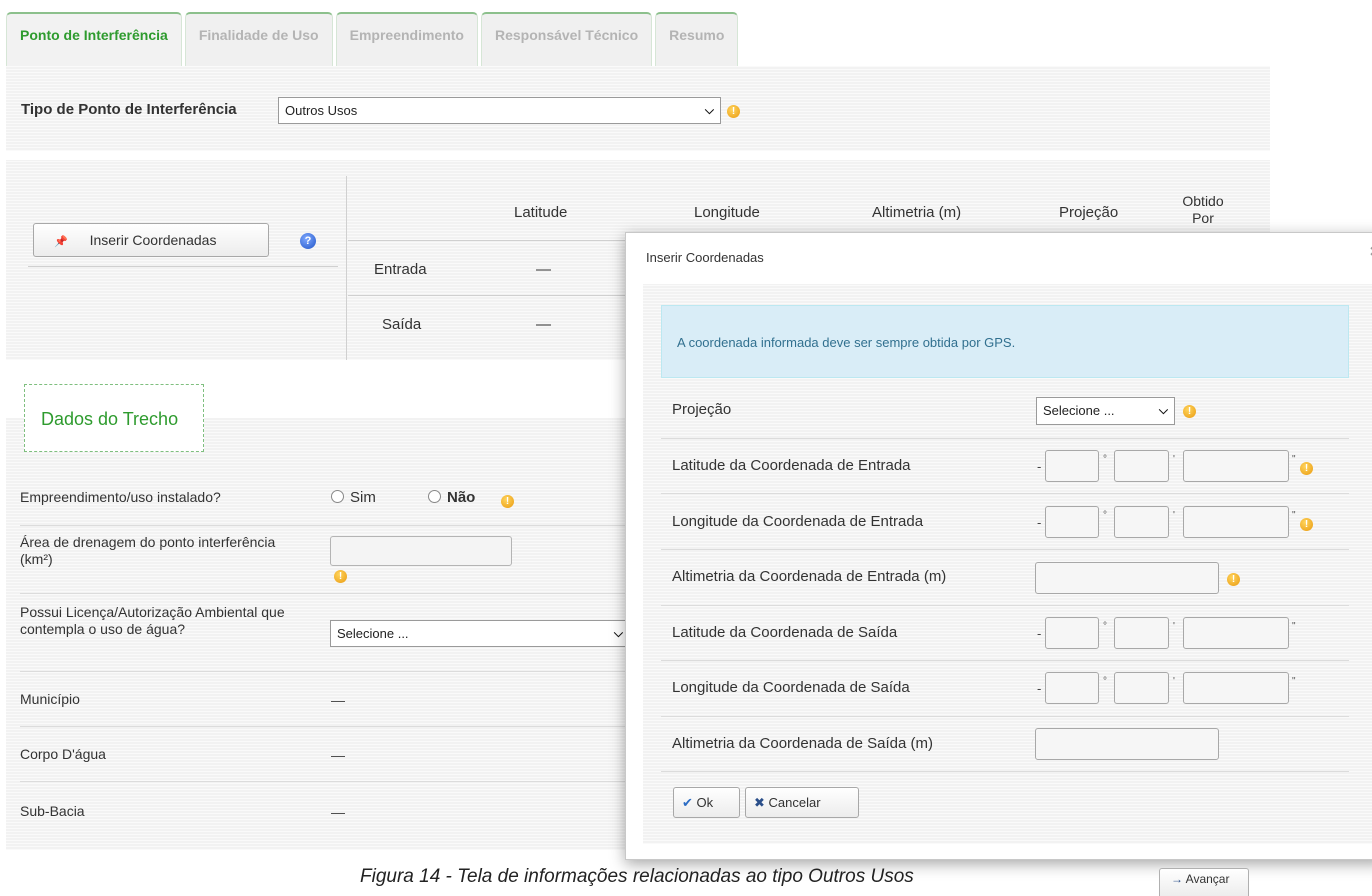 This screenshot has height=896, width=1372. What do you see at coordinates (794, 802) in the screenshot?
I see `cancelar-label: Cancelar` at bounding box center [794, 802].